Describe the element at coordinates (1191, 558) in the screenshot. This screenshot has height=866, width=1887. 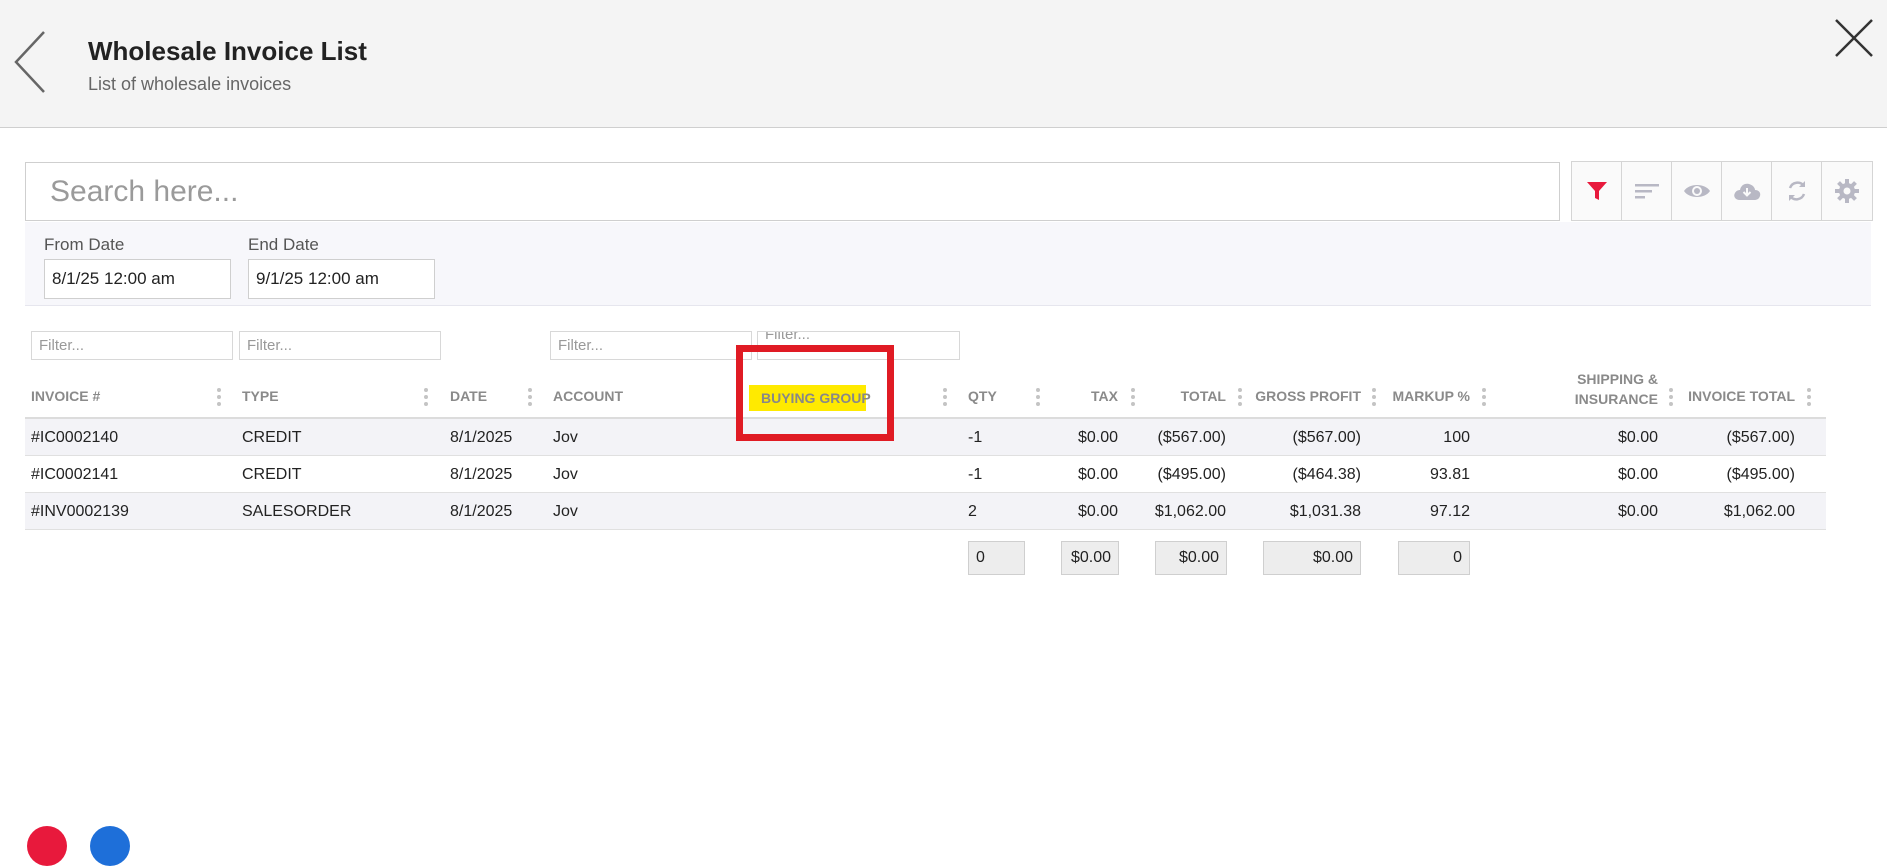
I see `total-total-field: $0.00` at that location.